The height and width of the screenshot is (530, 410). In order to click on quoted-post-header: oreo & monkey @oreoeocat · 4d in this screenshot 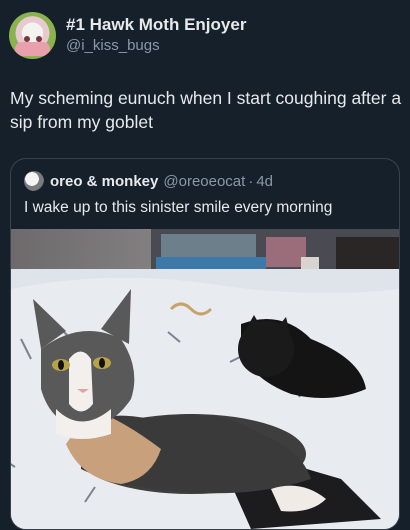, I will do `click(148, 181)`.